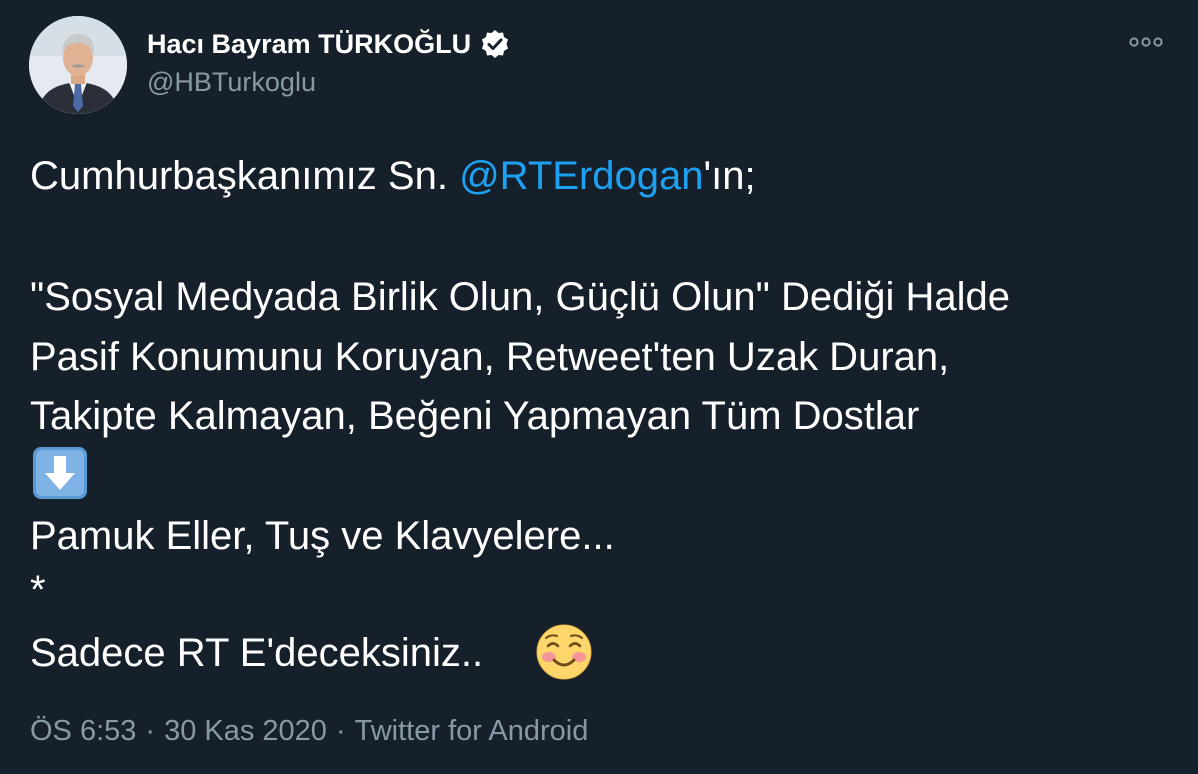  Describe the element at coordinates (564, 652) in the screenshot. I see `smiling-blushing-emoji-icon` at that location.